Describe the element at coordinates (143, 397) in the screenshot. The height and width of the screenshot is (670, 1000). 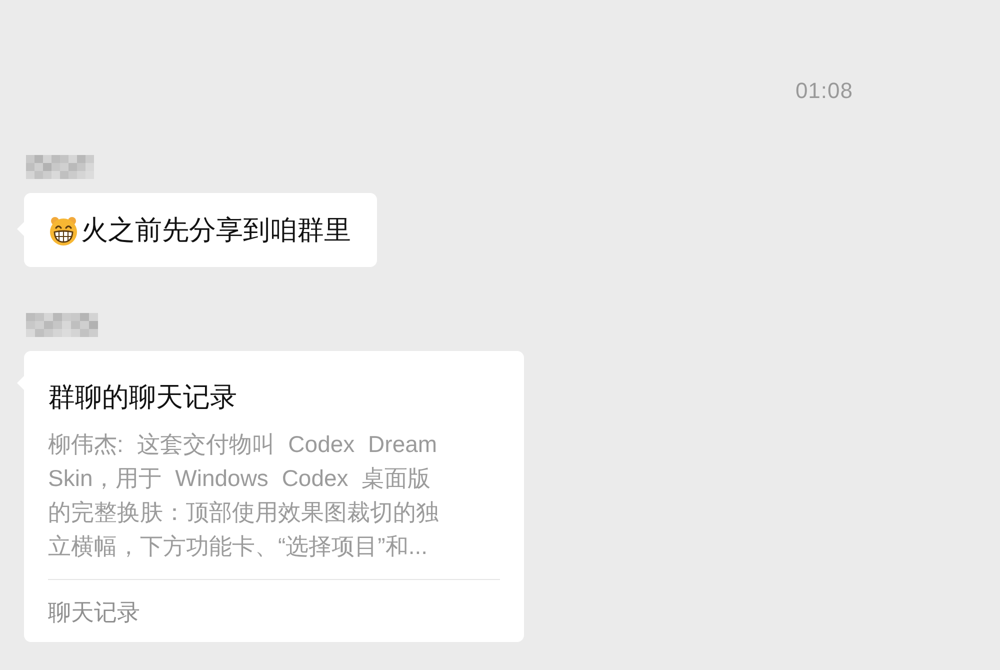
I see `card-title: 群聊的聊天记录` at that location.